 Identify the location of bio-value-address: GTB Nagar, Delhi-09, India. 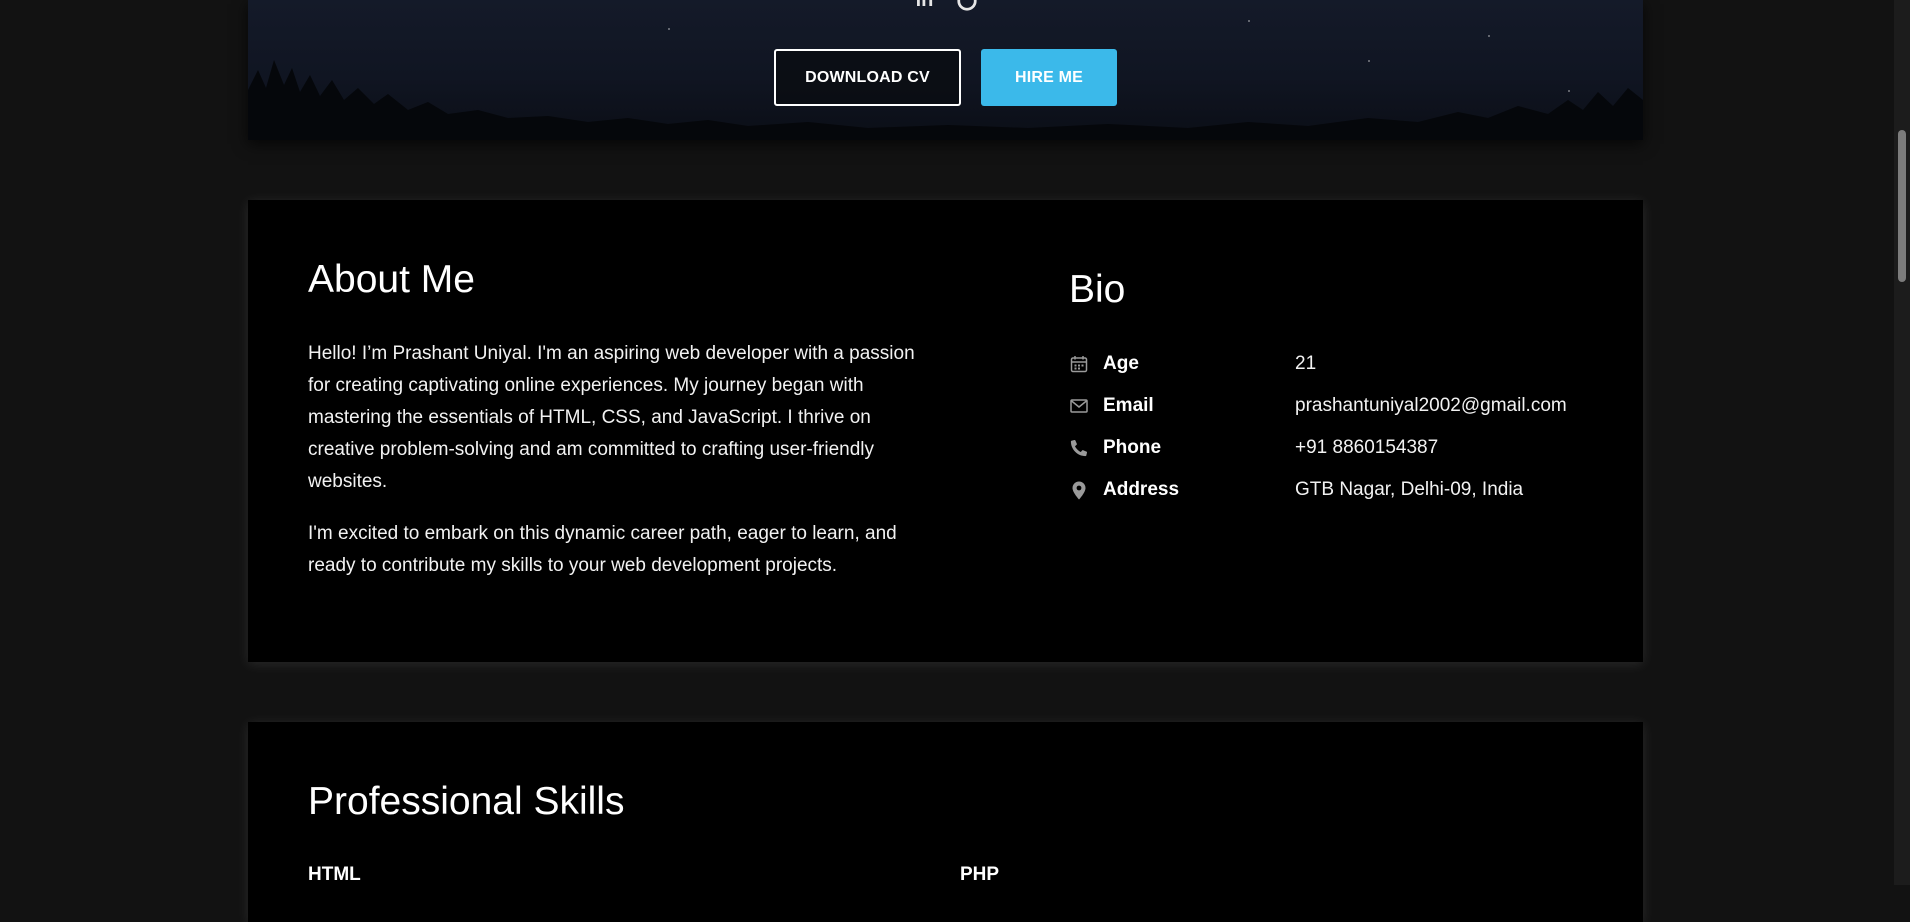
(1409, 489).